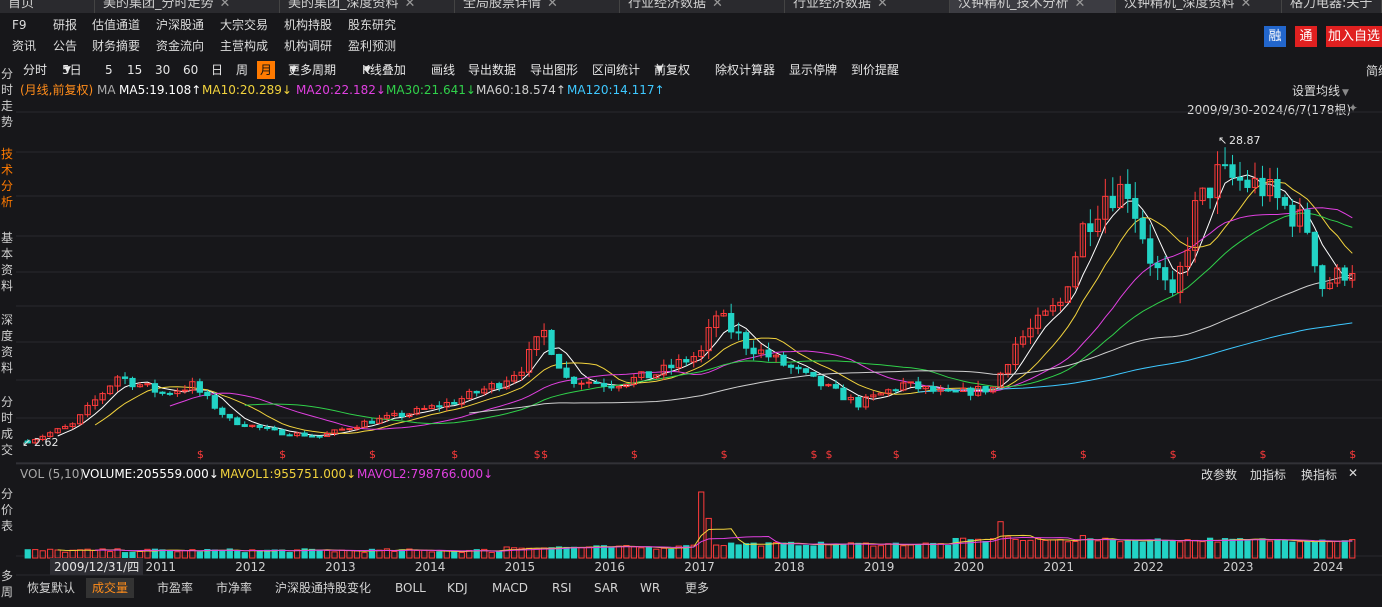 This screenshot has height=607, width=1382. What do you see at coordinates (659, 70) in the screenshot?
I see `dropdown-icon: ▼` at bounding box center [659, 70].